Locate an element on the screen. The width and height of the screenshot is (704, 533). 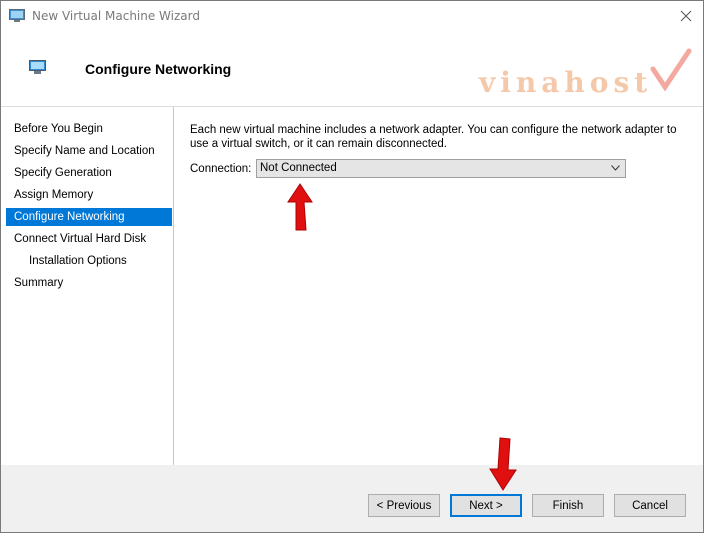
page-title: Configure Networking is located at coordinates (158, 69).